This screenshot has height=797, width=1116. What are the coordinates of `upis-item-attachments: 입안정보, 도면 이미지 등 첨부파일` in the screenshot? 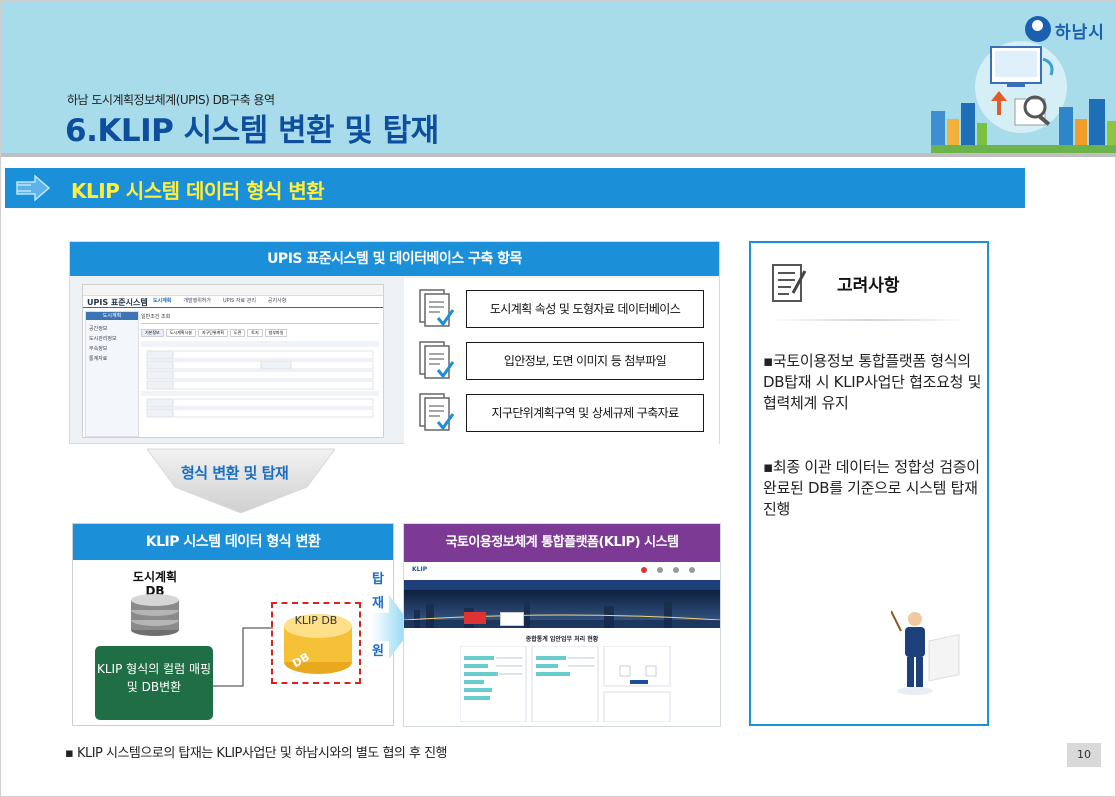 It's located at (585, 361).